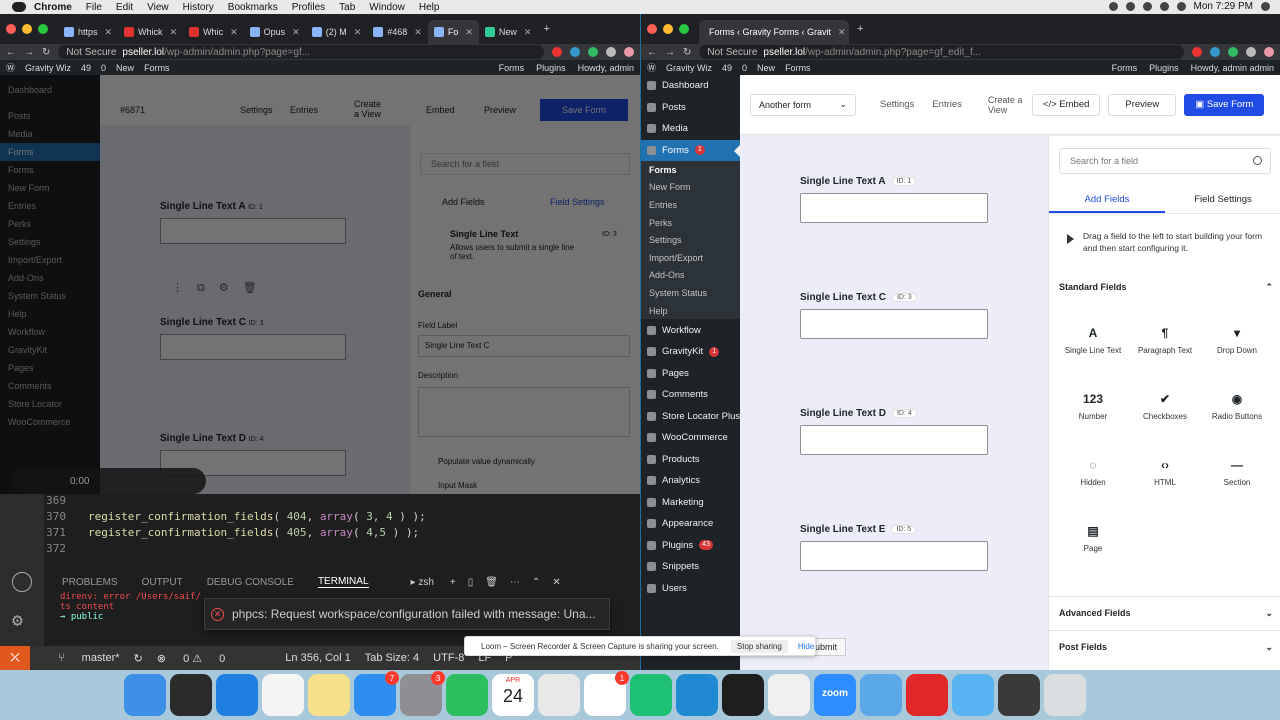  I want to click on browser-tab: https ✕, so click(88, 32).